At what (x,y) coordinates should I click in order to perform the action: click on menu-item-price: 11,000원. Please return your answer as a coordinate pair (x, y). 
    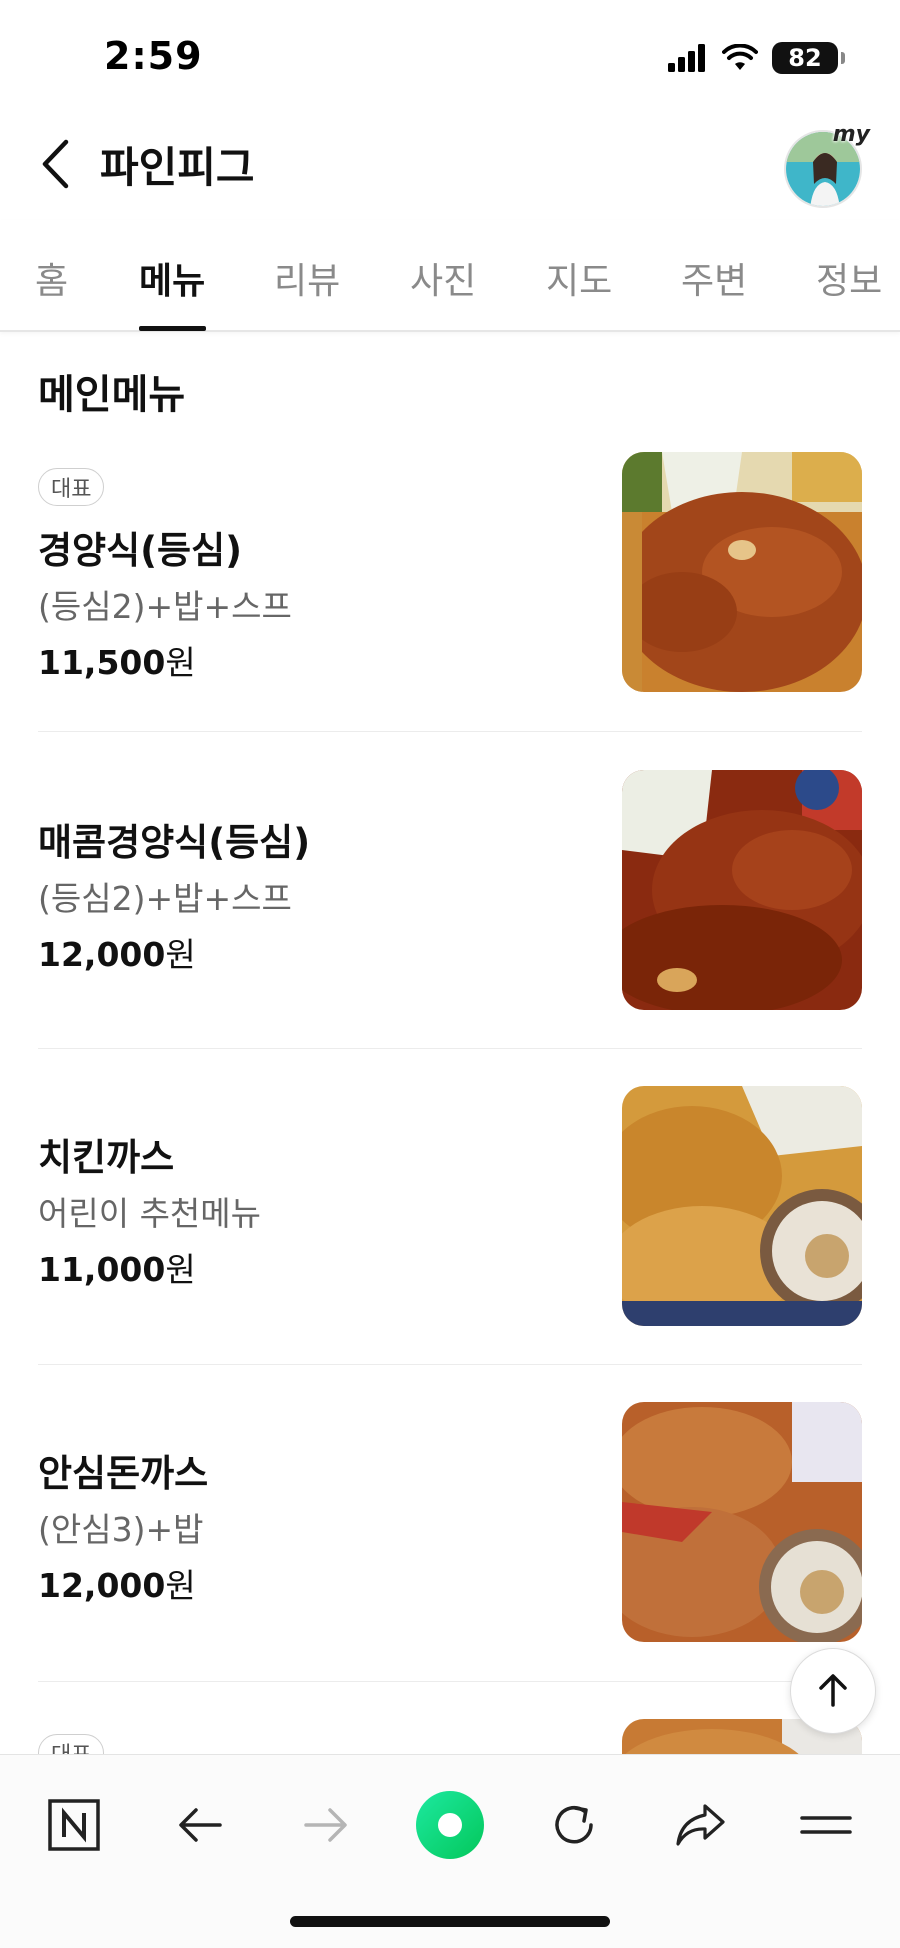
    Looking at the image, I should click on (117, 1267).